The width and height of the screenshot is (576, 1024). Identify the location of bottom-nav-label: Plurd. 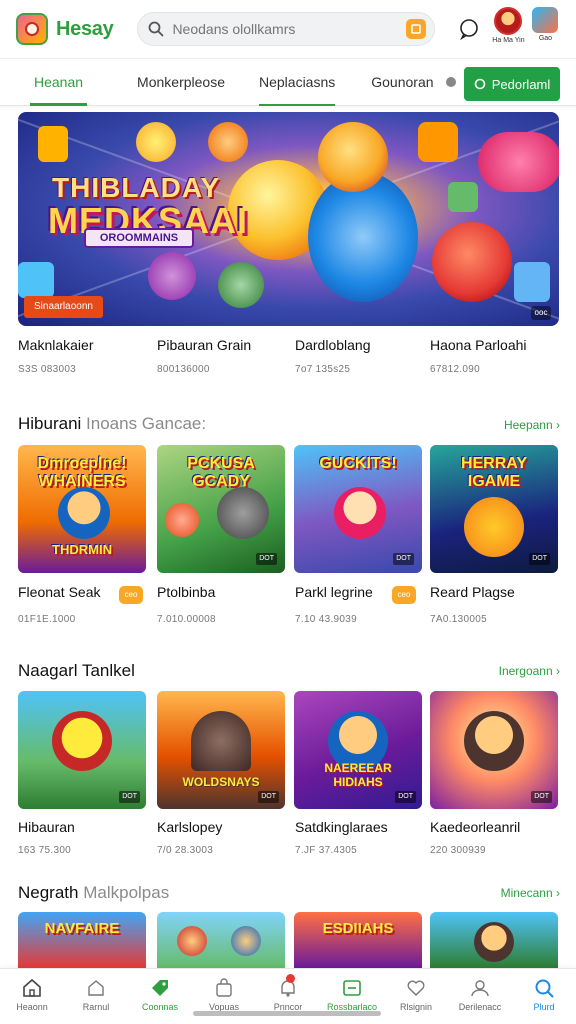
(544, 1007).